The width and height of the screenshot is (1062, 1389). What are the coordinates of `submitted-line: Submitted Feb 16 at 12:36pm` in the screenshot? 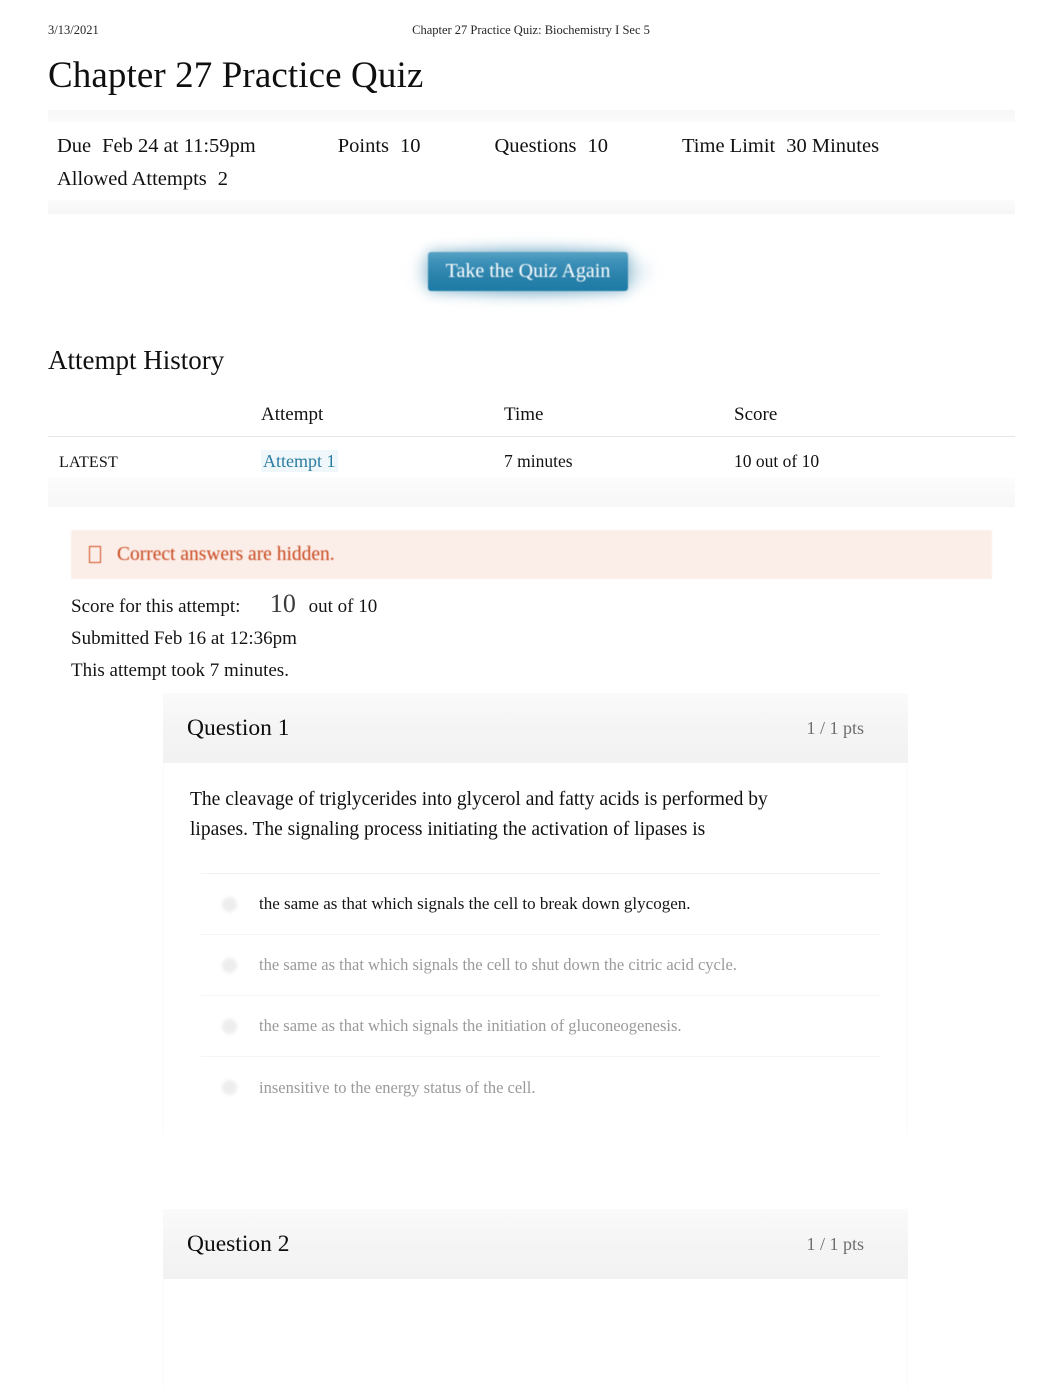 It's located at (184, 638).